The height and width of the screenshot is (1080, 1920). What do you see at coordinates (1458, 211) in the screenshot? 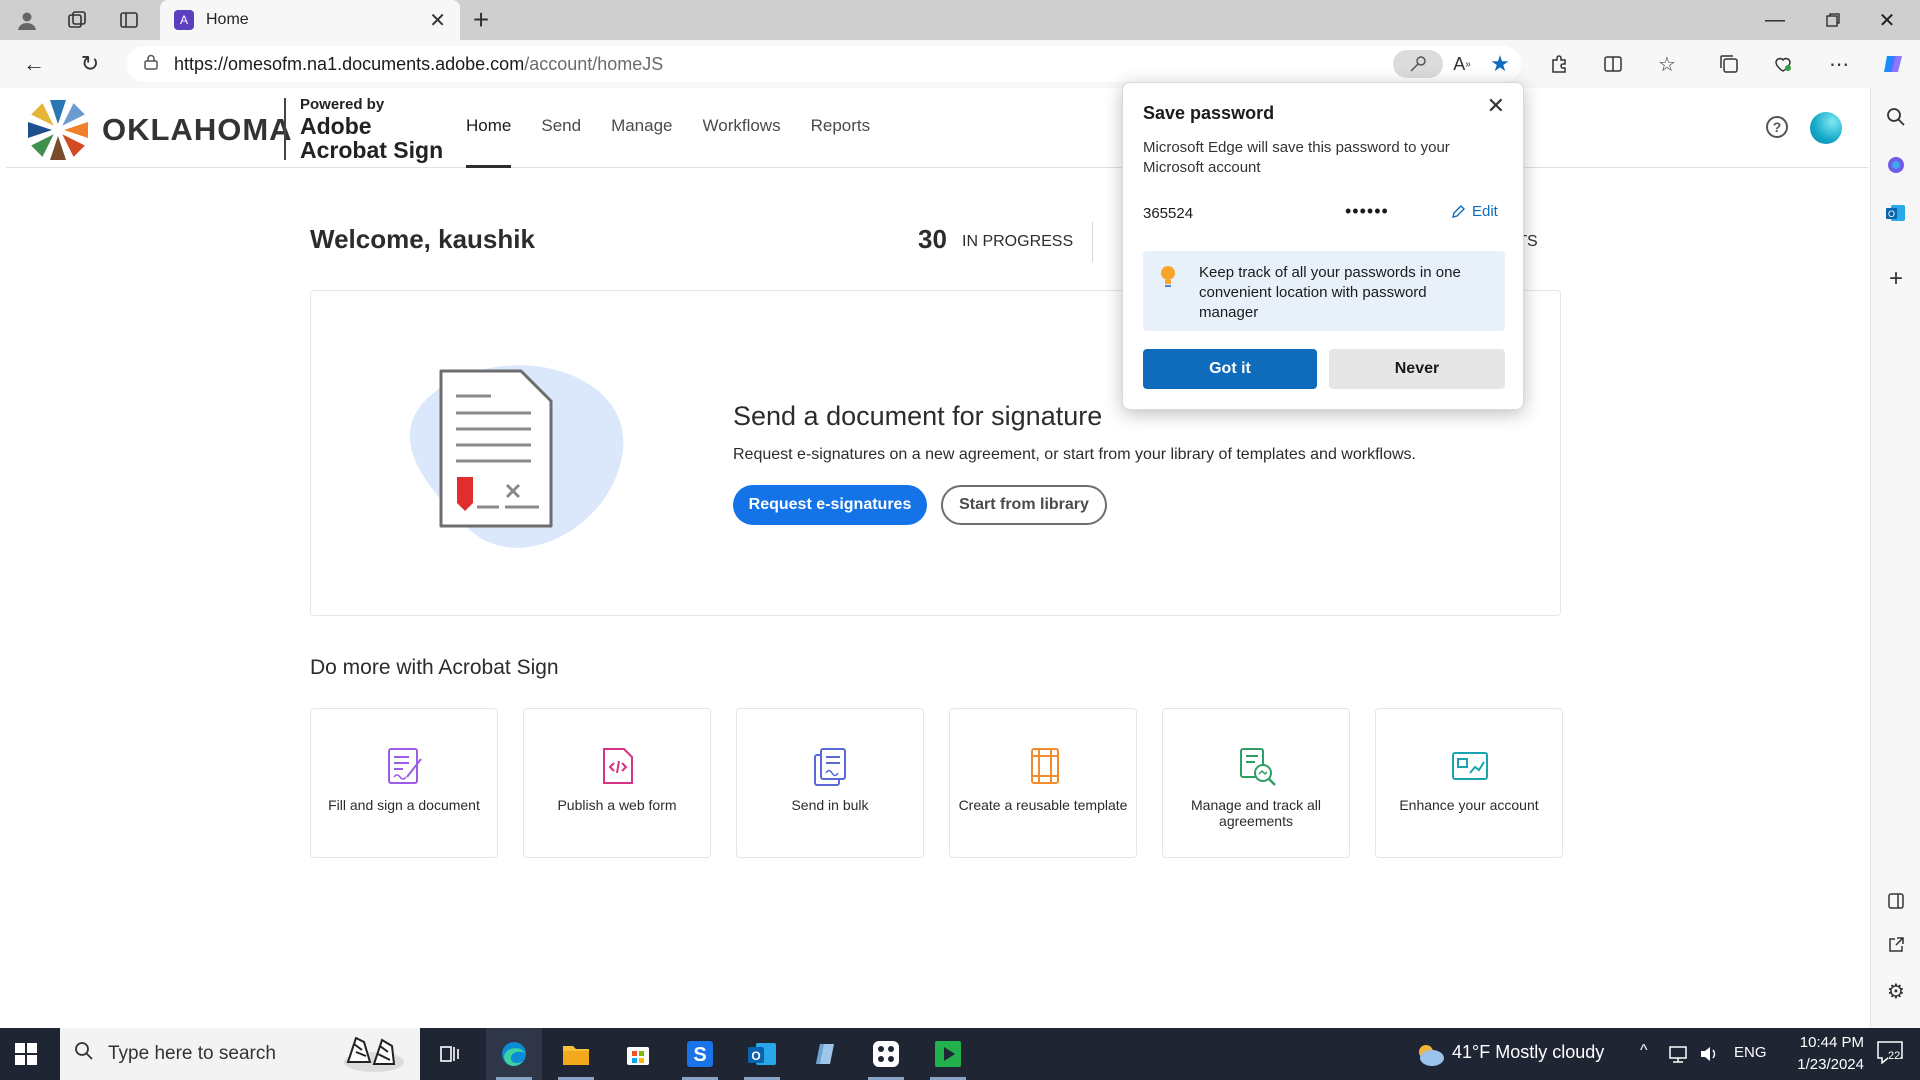
I see `pencil-icon` at bounding box center [1458, 211].